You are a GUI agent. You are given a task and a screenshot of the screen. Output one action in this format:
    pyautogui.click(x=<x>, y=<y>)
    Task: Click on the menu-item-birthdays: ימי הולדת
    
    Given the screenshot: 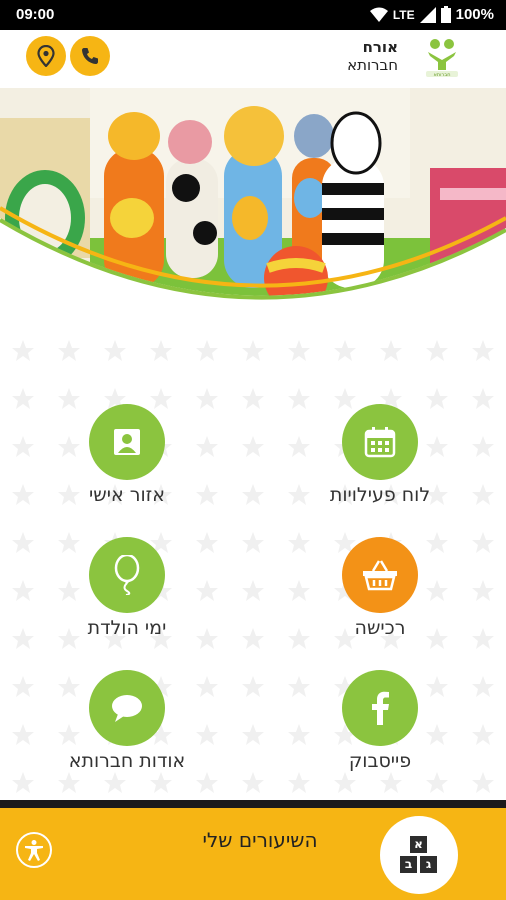 What is the action you would take?
    pyautogui.click(x=127, y=597)
    